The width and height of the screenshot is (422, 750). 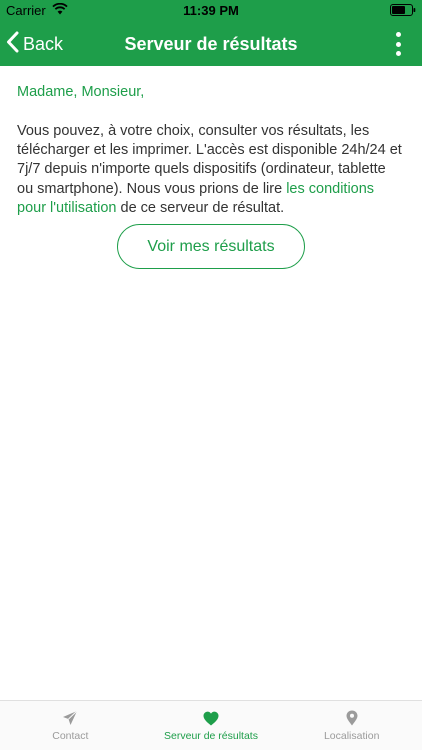 I want to click on status-bar: Carrier 11:39 PM, so click(x=211, y=11).